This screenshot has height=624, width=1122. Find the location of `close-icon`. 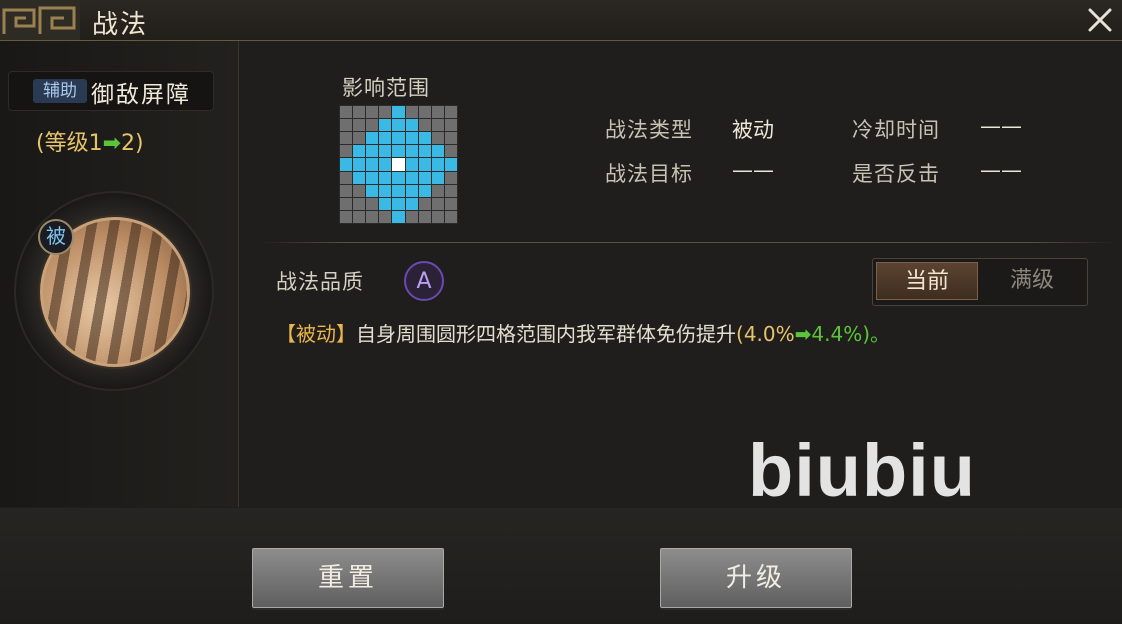

close-icon is located at coordinates (1100, 20).